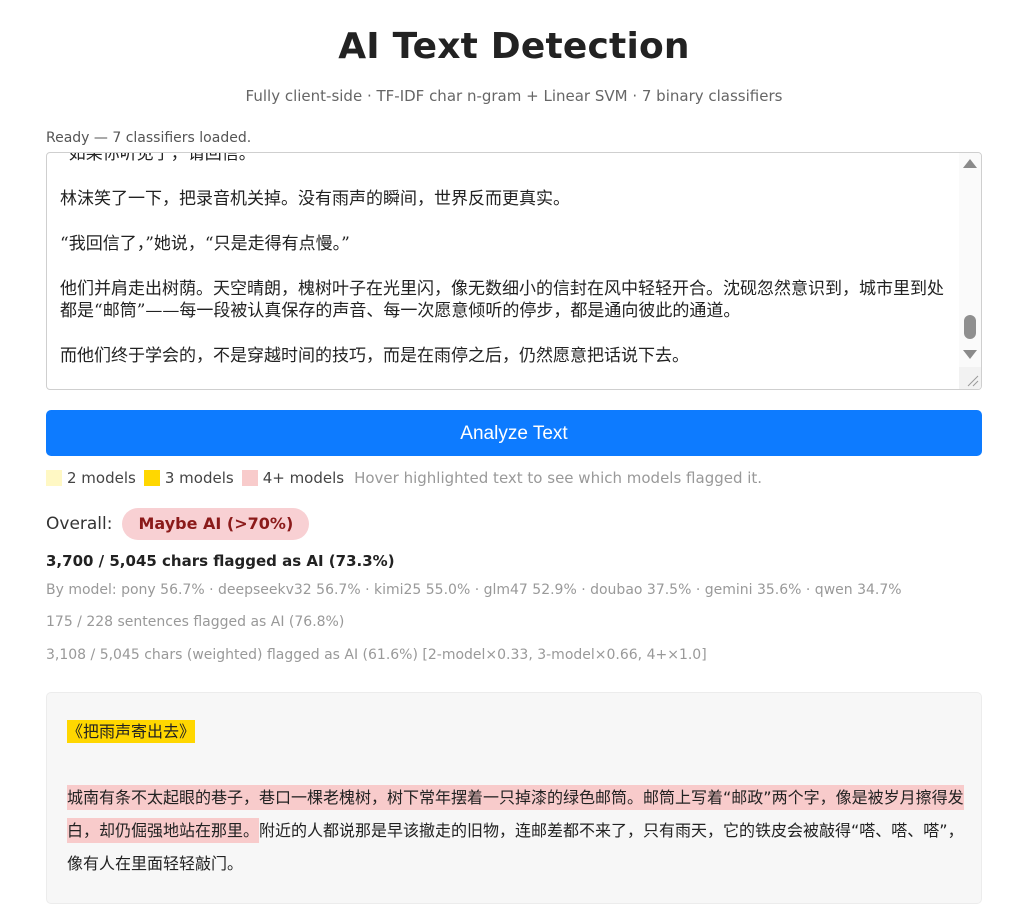  What do you see at coordinates (303, 478) in the screenshot?
I see `legend-label: 4+ models` at bounding box center [303, 478].